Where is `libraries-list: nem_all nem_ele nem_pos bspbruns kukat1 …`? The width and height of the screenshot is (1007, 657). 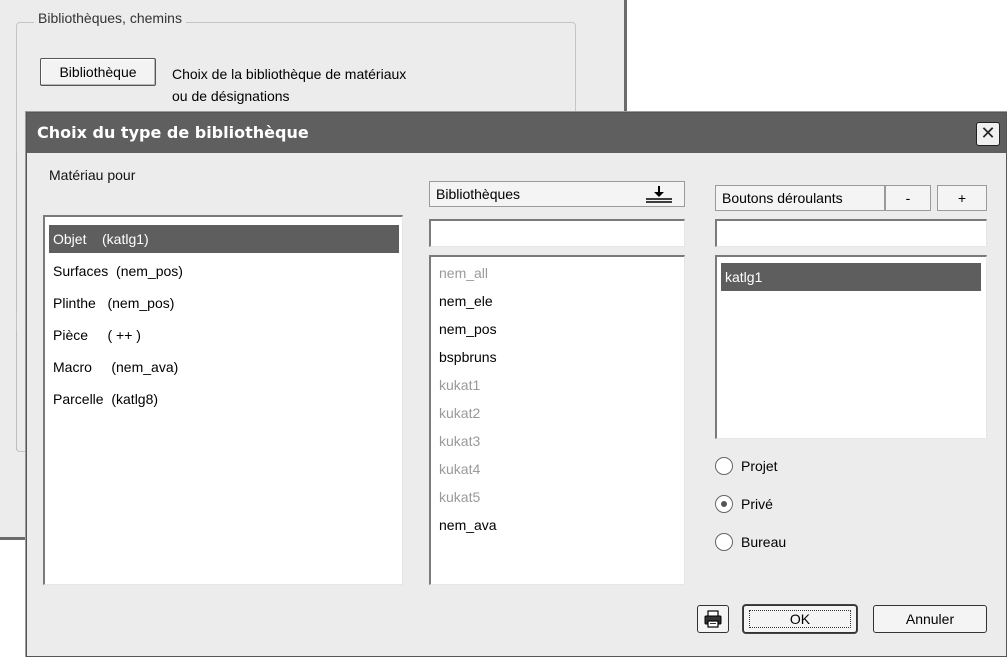
libraries-list: nem_all nem_ele nem_pos bspbruns kukat1 … is located at coordinates (557, 420).